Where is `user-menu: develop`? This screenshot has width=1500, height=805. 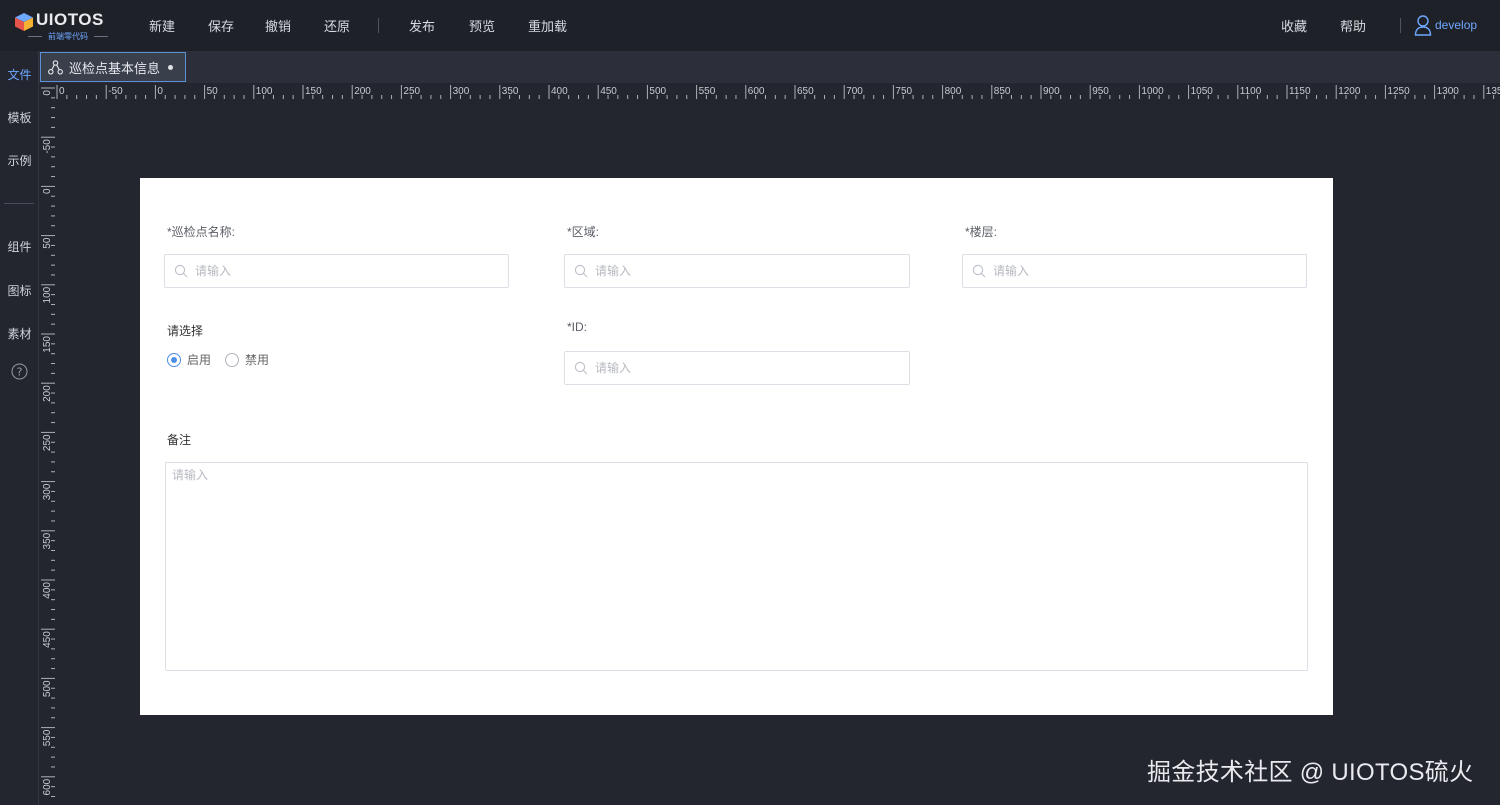 user-menu: develop is located at coordinates (1445, 25).